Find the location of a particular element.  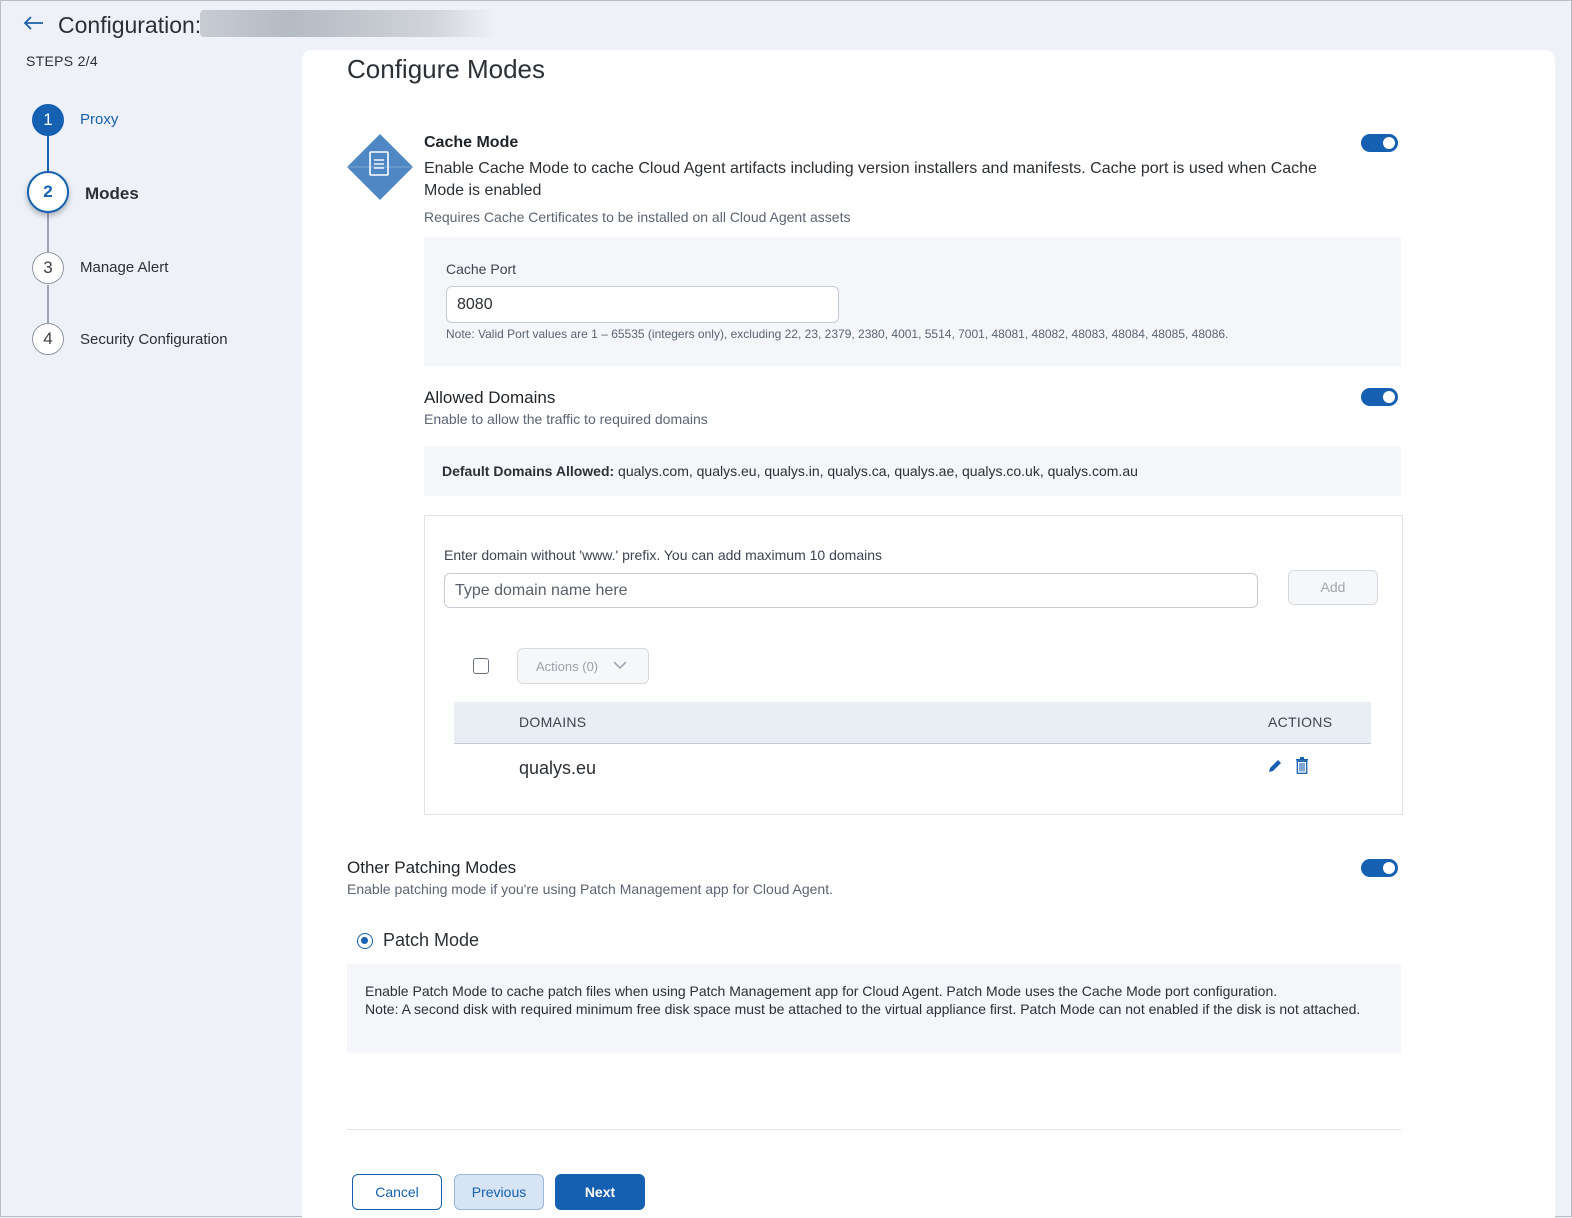

default-domains-label: Default Domains Allowed: is located at coordinates (528, 471).